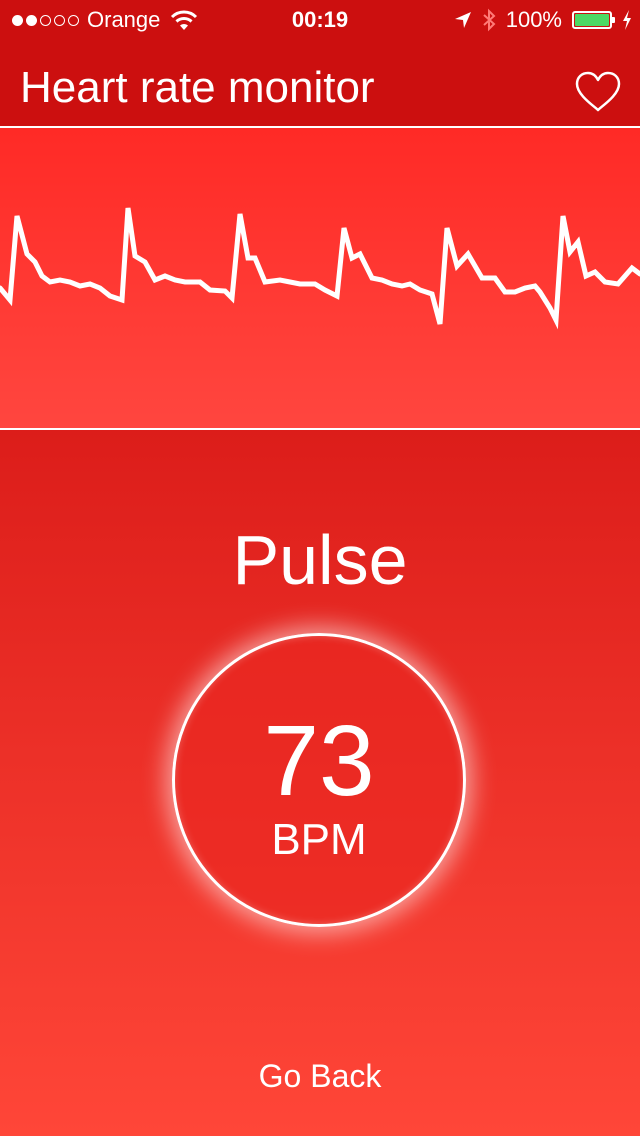  Describe the element at coordinates (598, 92) in the screenshot. I see `heart-outline-icon` at that location.